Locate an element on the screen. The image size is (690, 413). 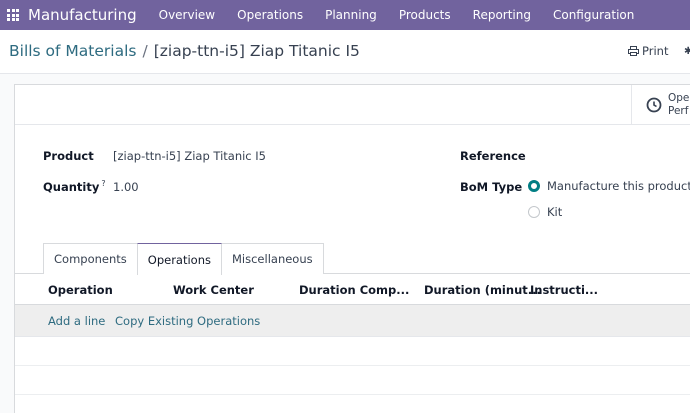
quantity-label-text: Quantity is located at coordinates (71, 186).